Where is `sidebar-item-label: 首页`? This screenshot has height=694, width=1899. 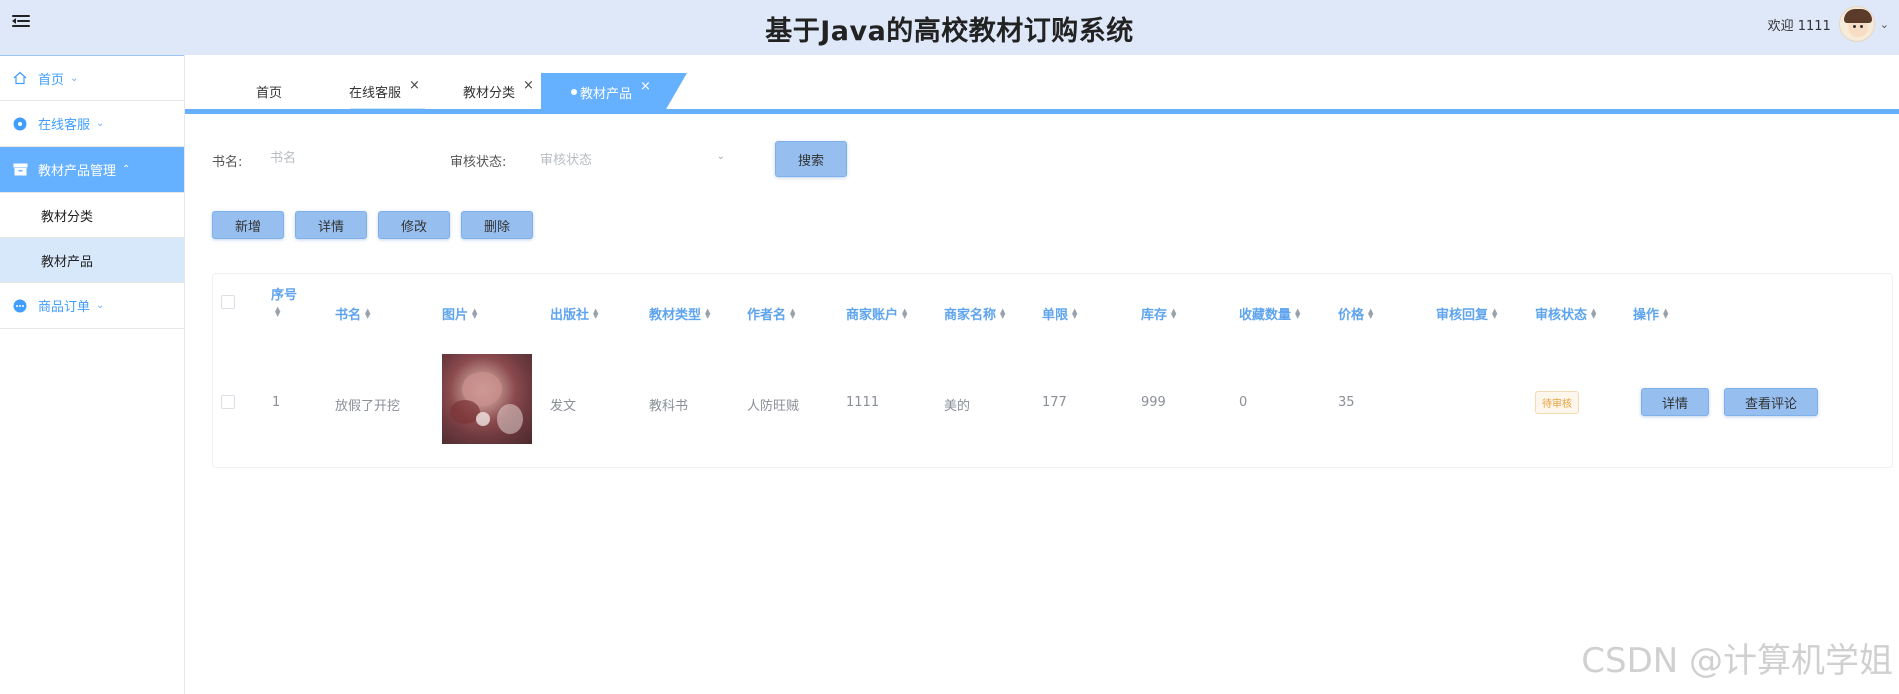 sidebar-item-label: 首页 is located at coordinates (51, 80).